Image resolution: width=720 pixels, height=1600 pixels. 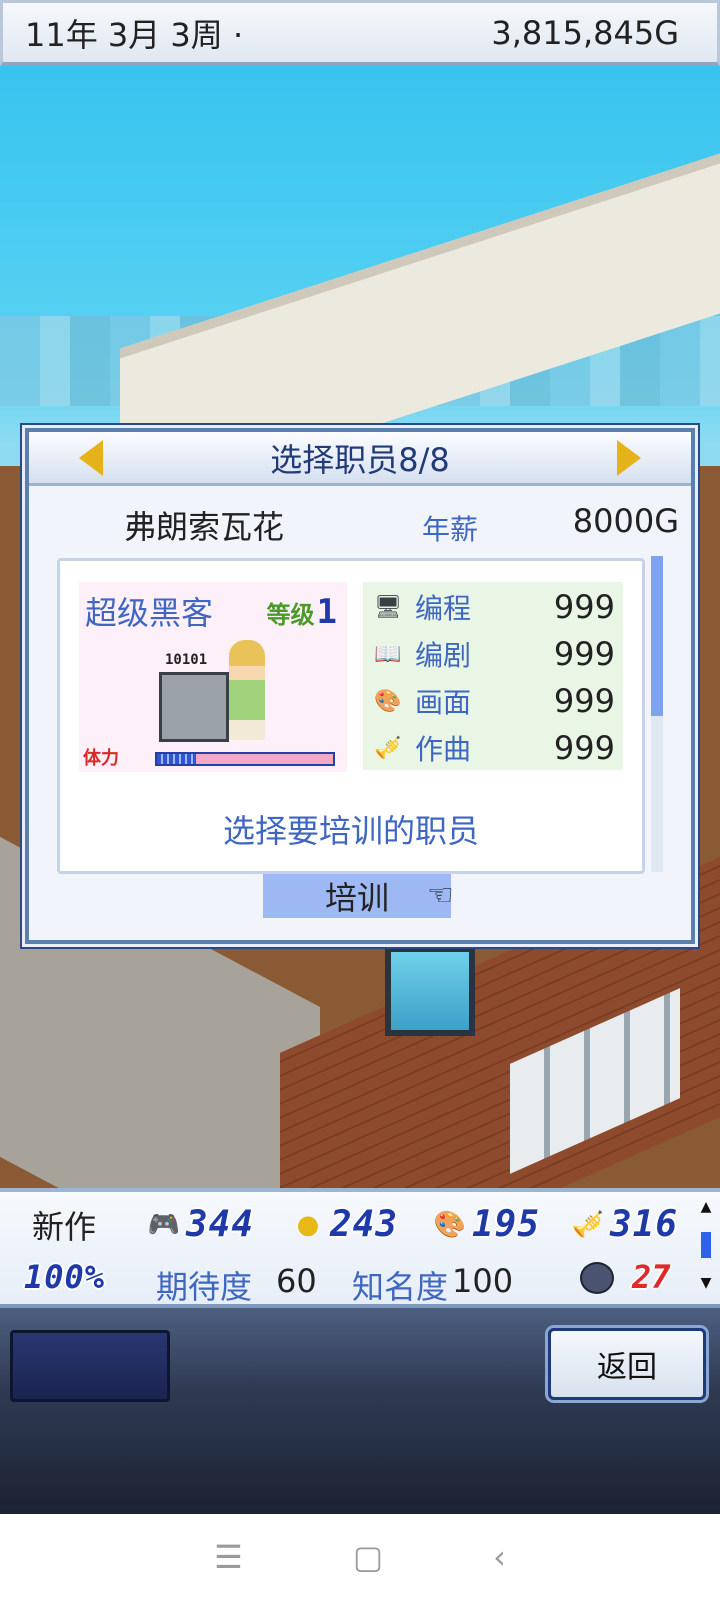 What do you see at coordinates (176, 759) in the screenshot?
I see `stamina-fill` at bounding box center [176, 759].